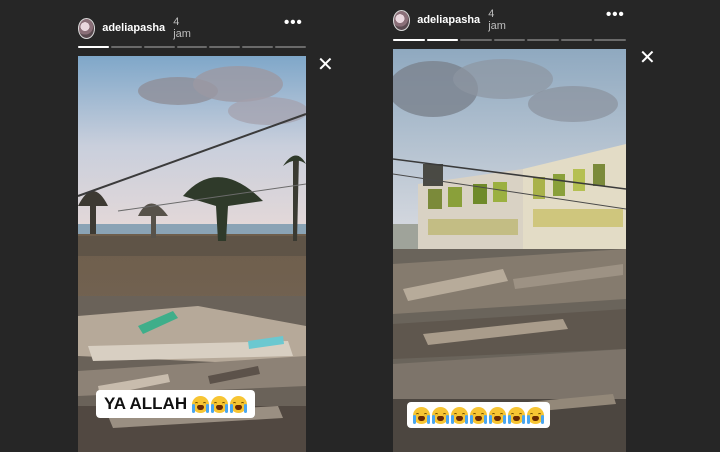  I want to click on caption-text: YA ALLAH, so click(146, 403).